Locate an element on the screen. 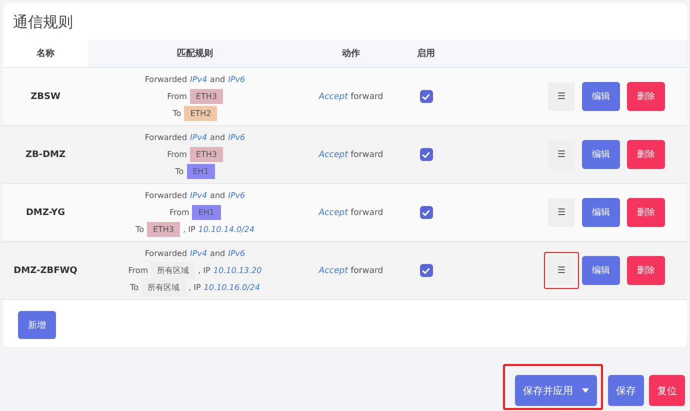 The width and height of the screenshot is (690, 411). column-header: 启用 is located at coordinates (426, 53).